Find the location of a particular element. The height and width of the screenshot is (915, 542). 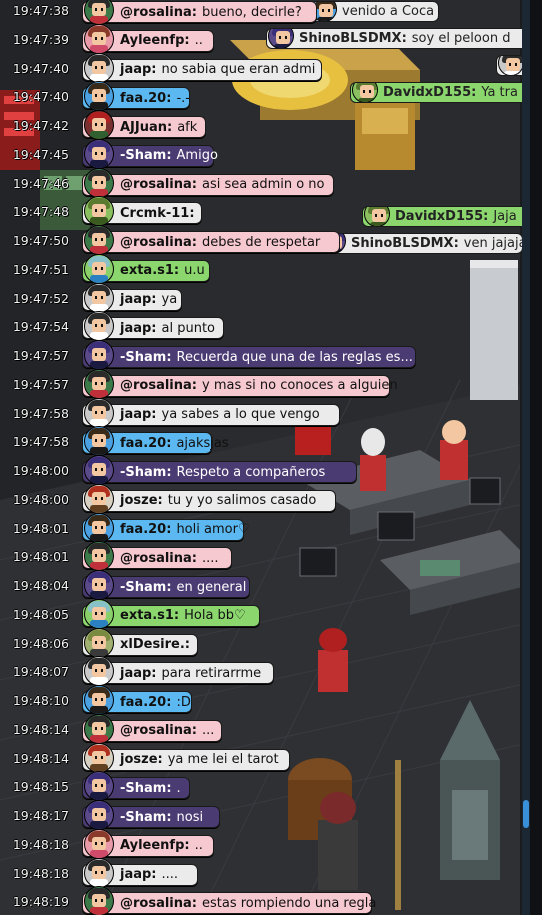

background-chat-bubble: DavidxD155: Jaja is located at coordinates (452, 216).